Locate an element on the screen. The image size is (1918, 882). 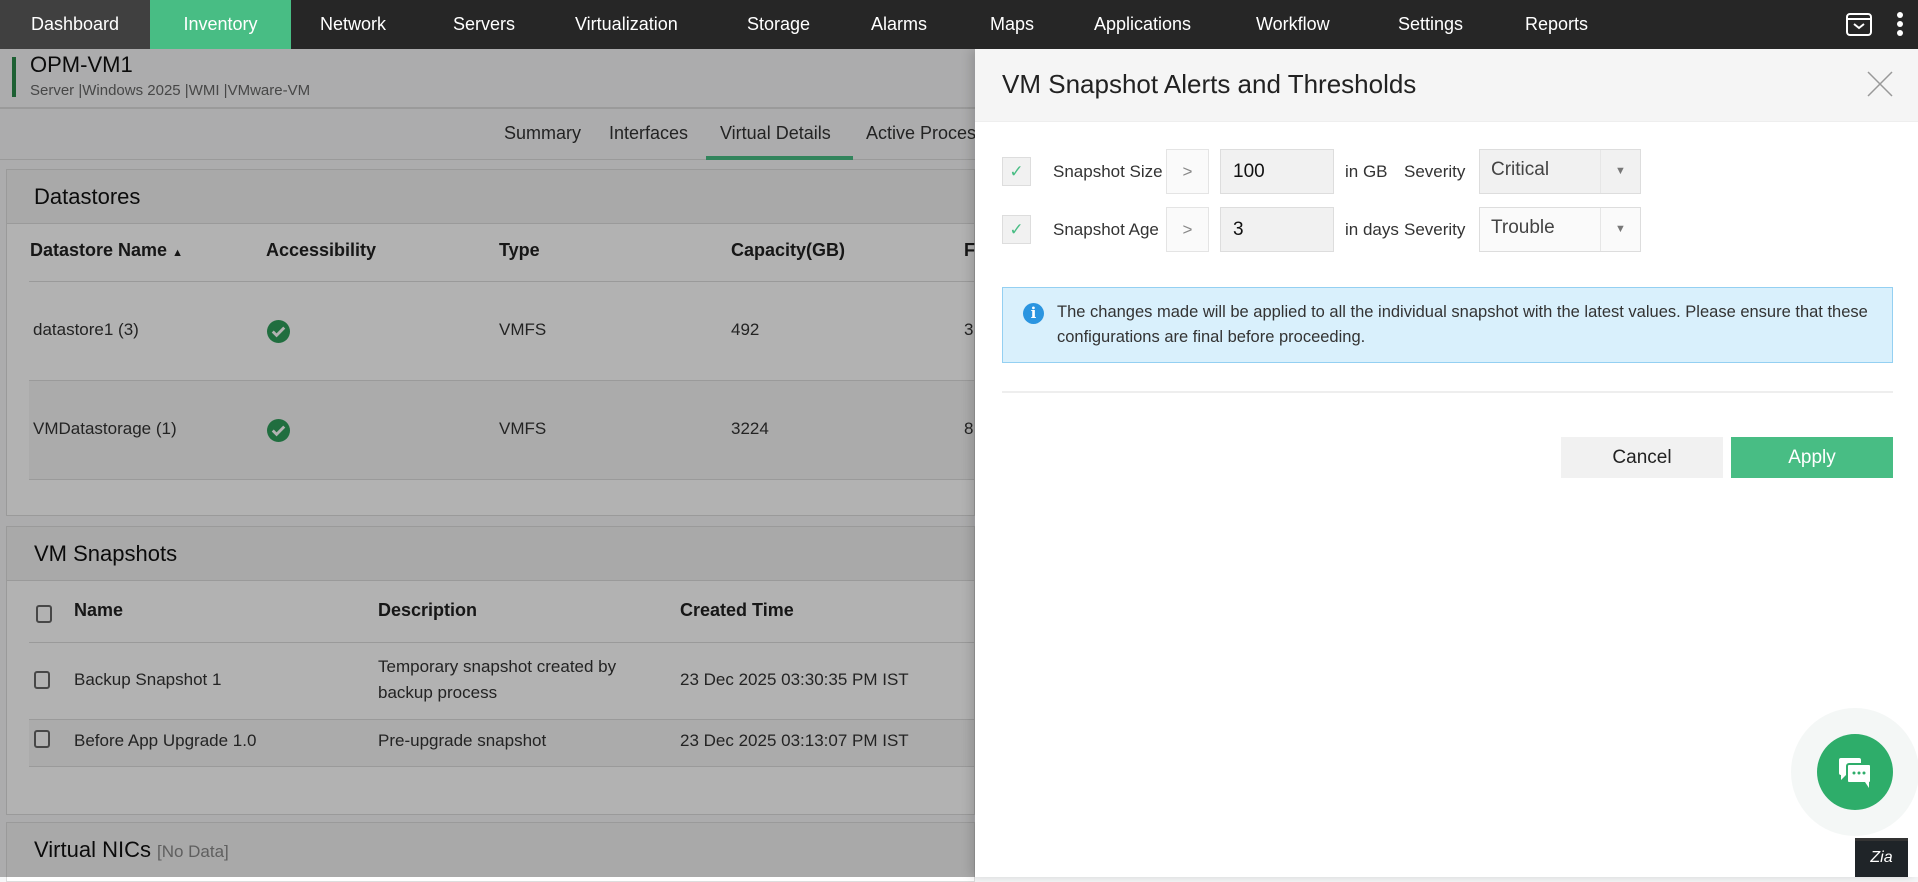
window-dropdown-icon is located at coordinates (1859, 24).